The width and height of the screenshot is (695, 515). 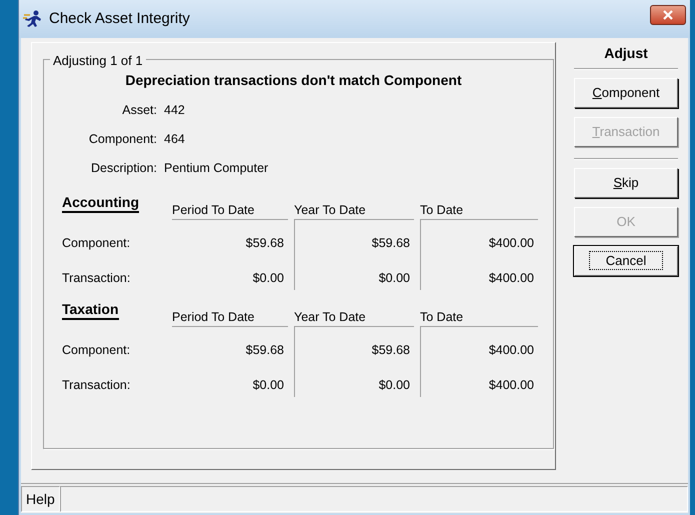 I want to click on dialog-button: Skip, so click(x=626, y=183).